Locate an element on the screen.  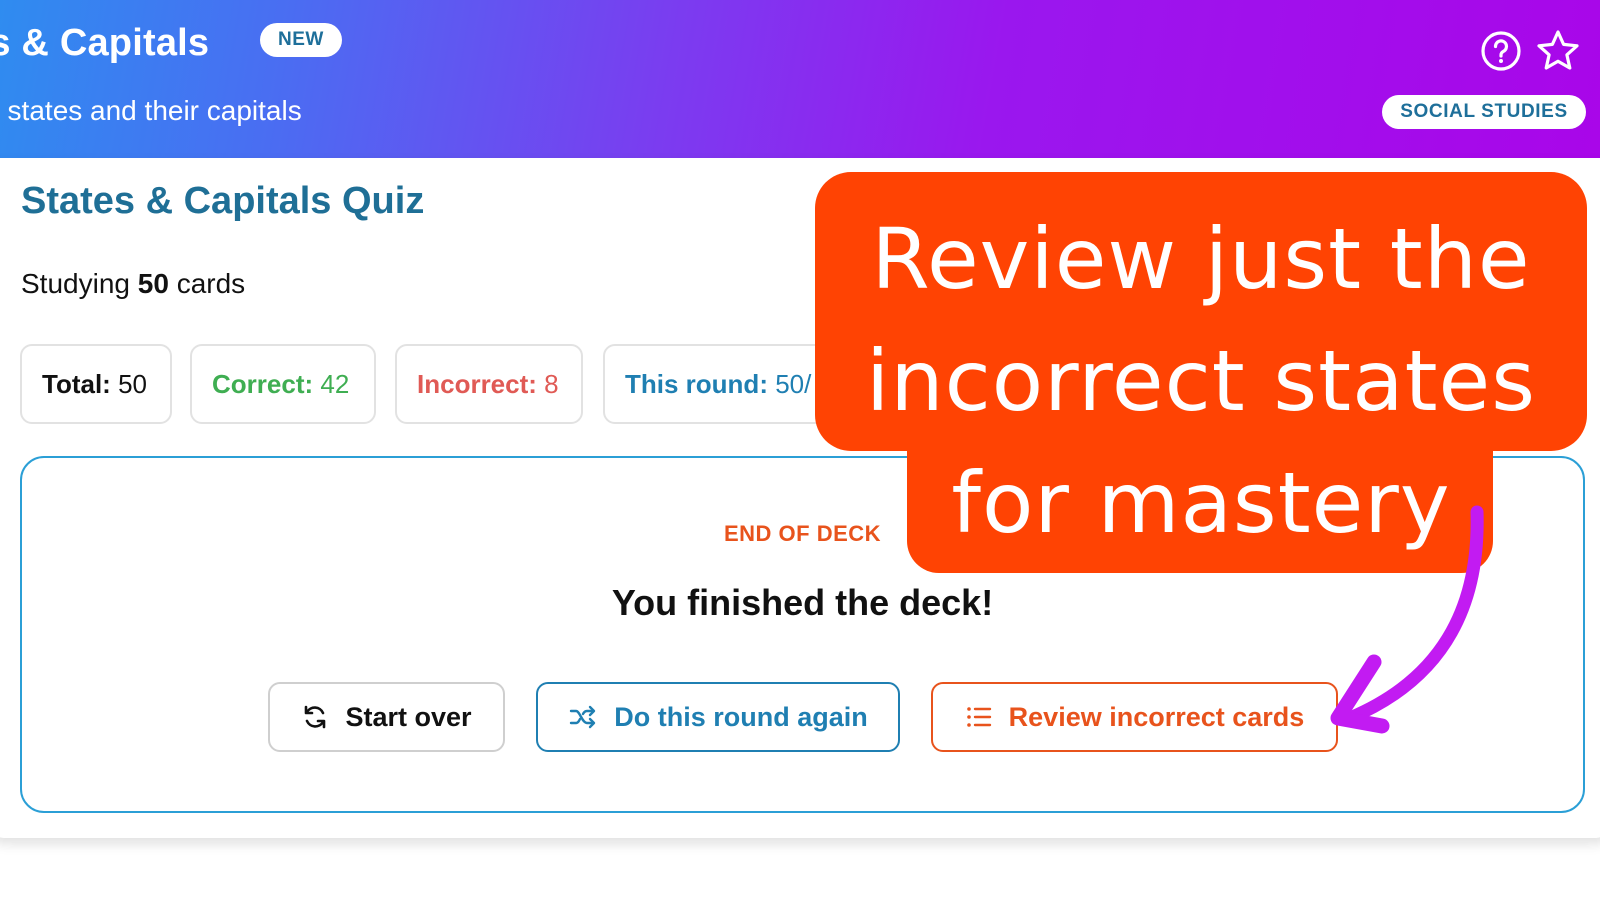
studying-suffix: cards is located at coordinates (211, 283).